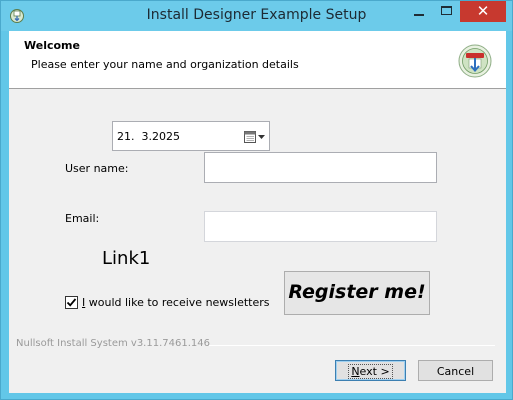 The width and height of the screenshot is (513, 400). Describe the element at coordinates (352, 345) in the screenshot. I see `branding-divider` at that location.